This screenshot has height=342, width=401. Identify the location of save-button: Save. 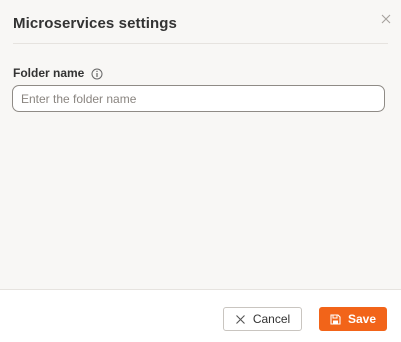
(353, 319).